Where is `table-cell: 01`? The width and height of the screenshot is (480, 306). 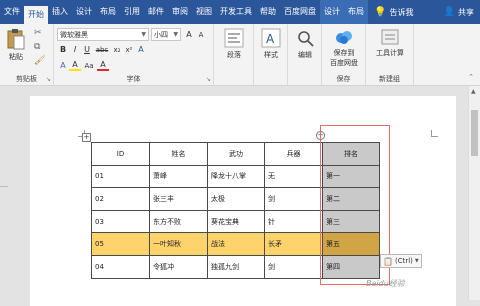
table-cell: 01 is located at coordinates (120, 176).